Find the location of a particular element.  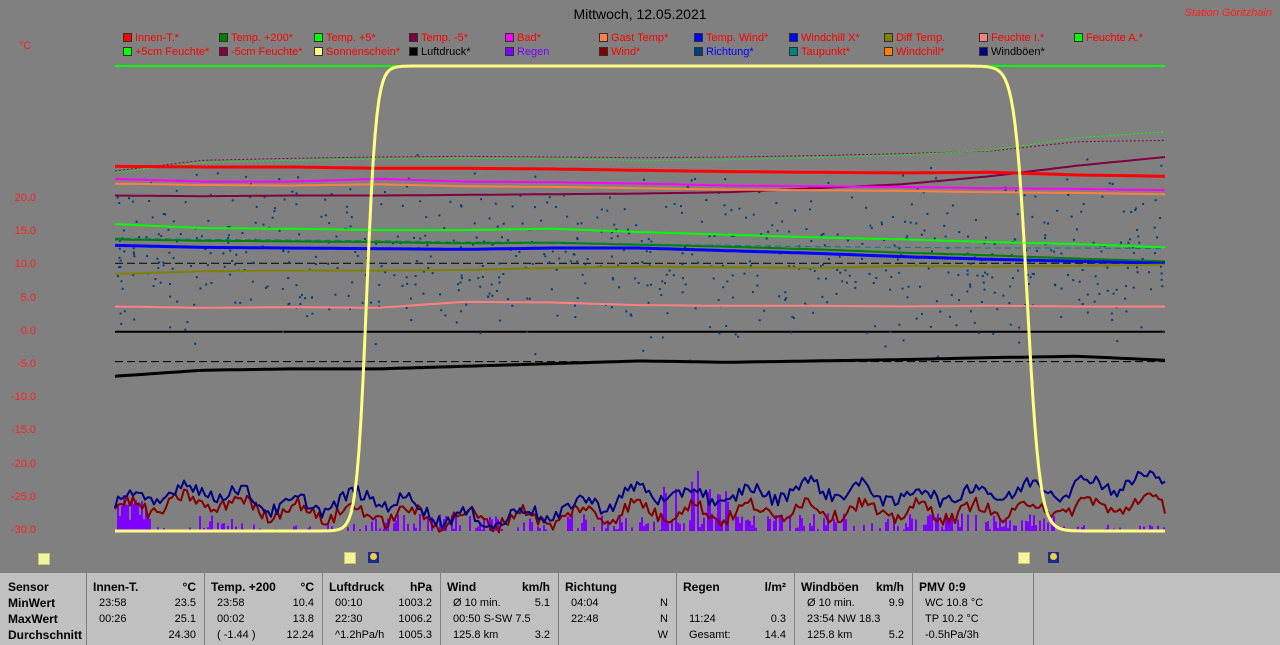

cell-value: N is located at coordinates (664, 603).